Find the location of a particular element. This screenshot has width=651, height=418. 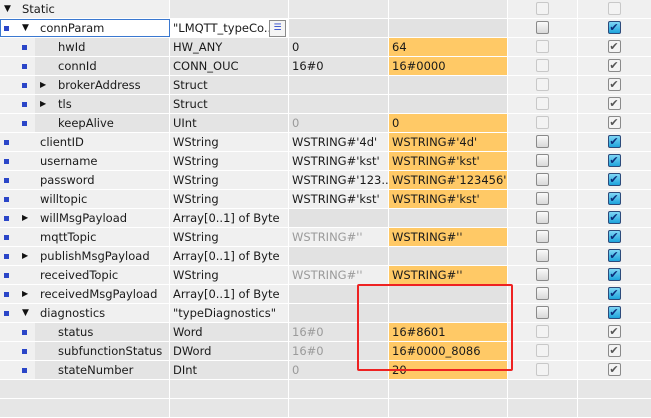

default-value-cell: WSTRING#'4d' is located at coordinates (339, 142).